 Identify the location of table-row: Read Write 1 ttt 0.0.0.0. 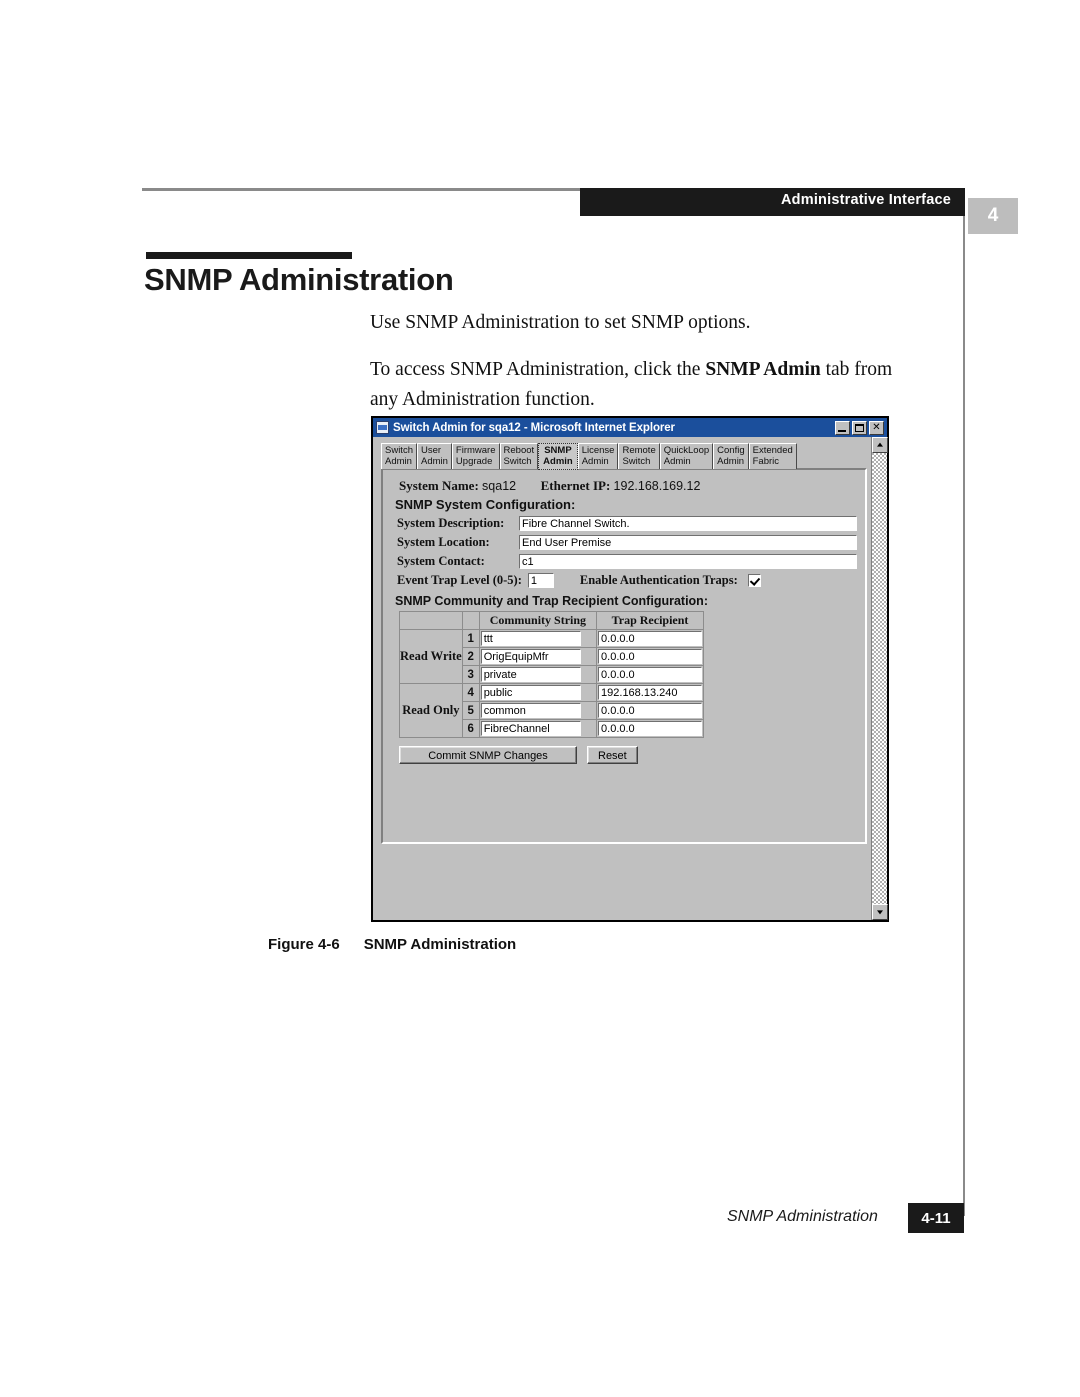
(552, 656).